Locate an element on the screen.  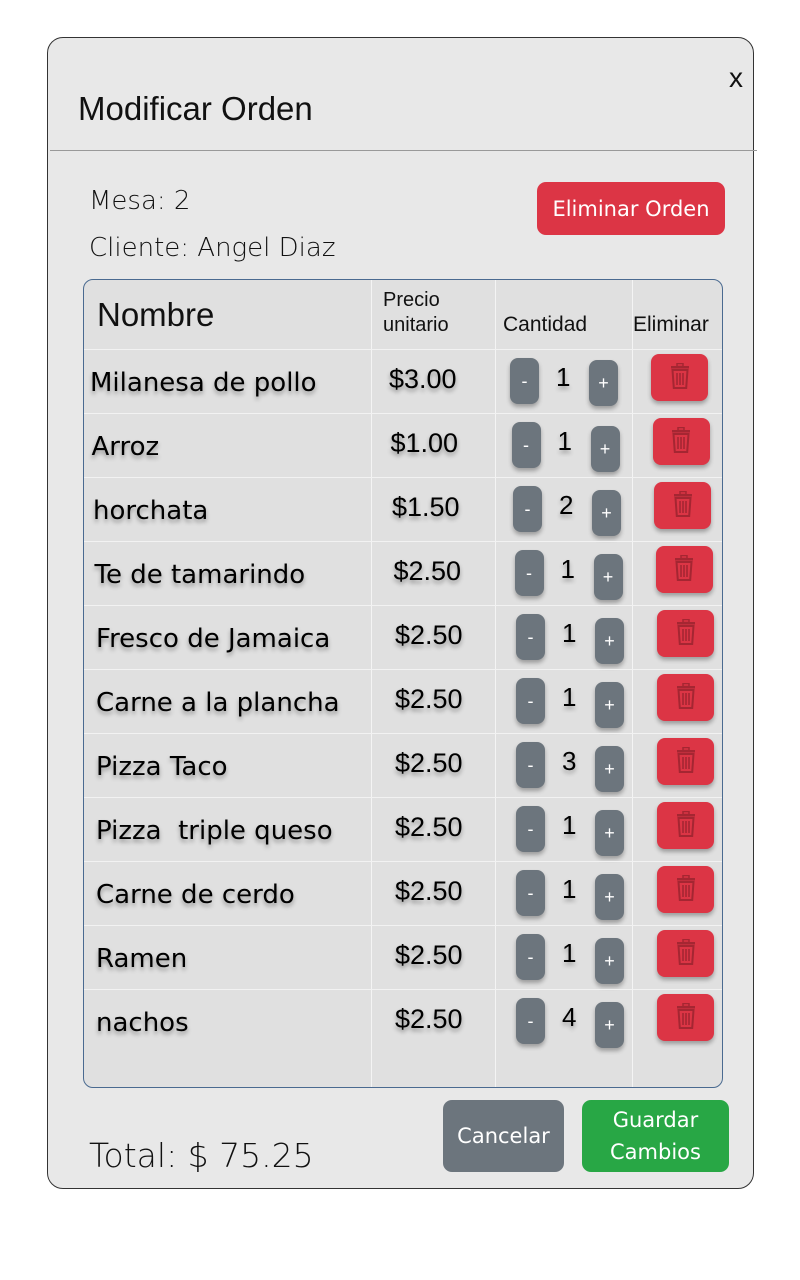
table-row: Te de tamarindo $2.50 - 1 + is located at coordinates (403, 573).